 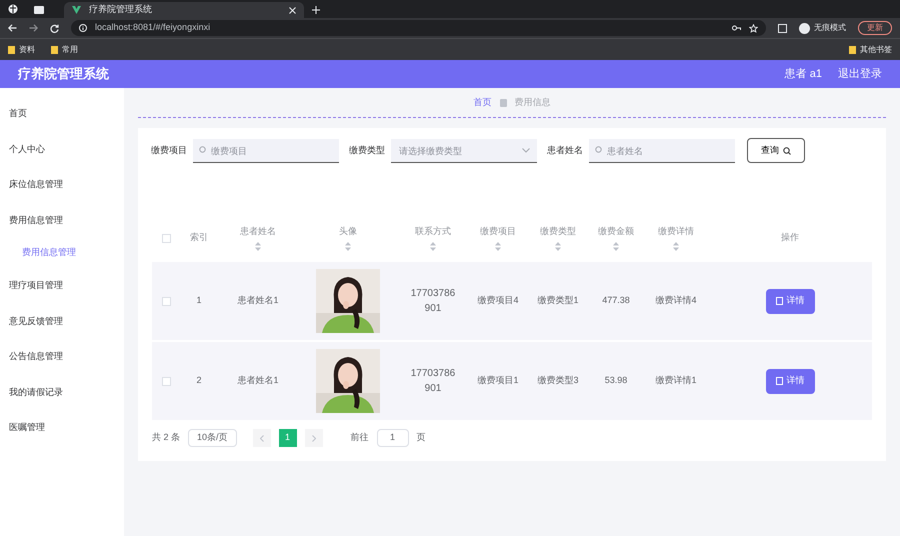 I want to click on incognito-icon, so click(x=804, y=28).